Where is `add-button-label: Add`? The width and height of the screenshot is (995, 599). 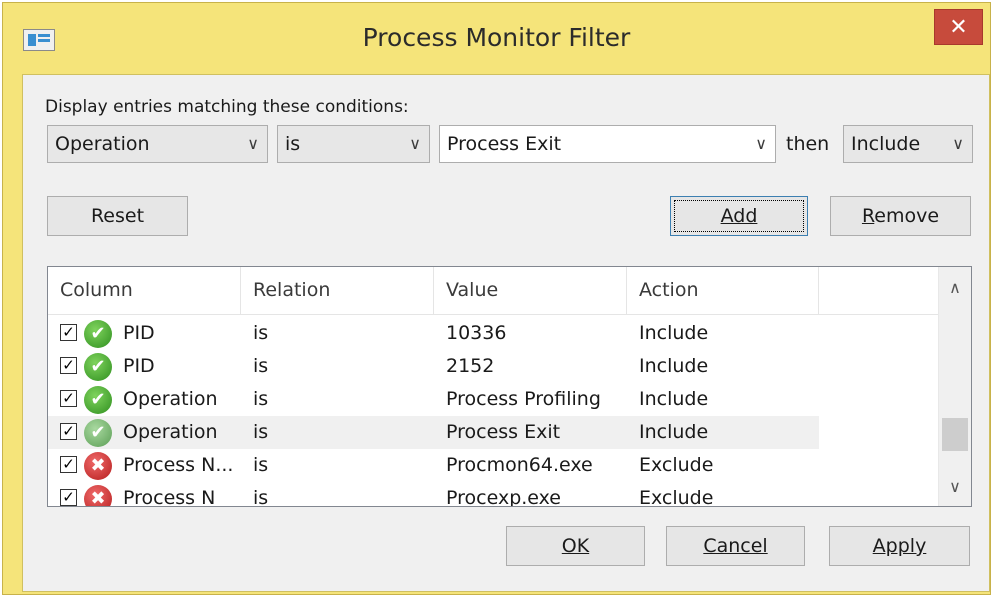 add-button-label: Add is located at coordinates (739, 216).